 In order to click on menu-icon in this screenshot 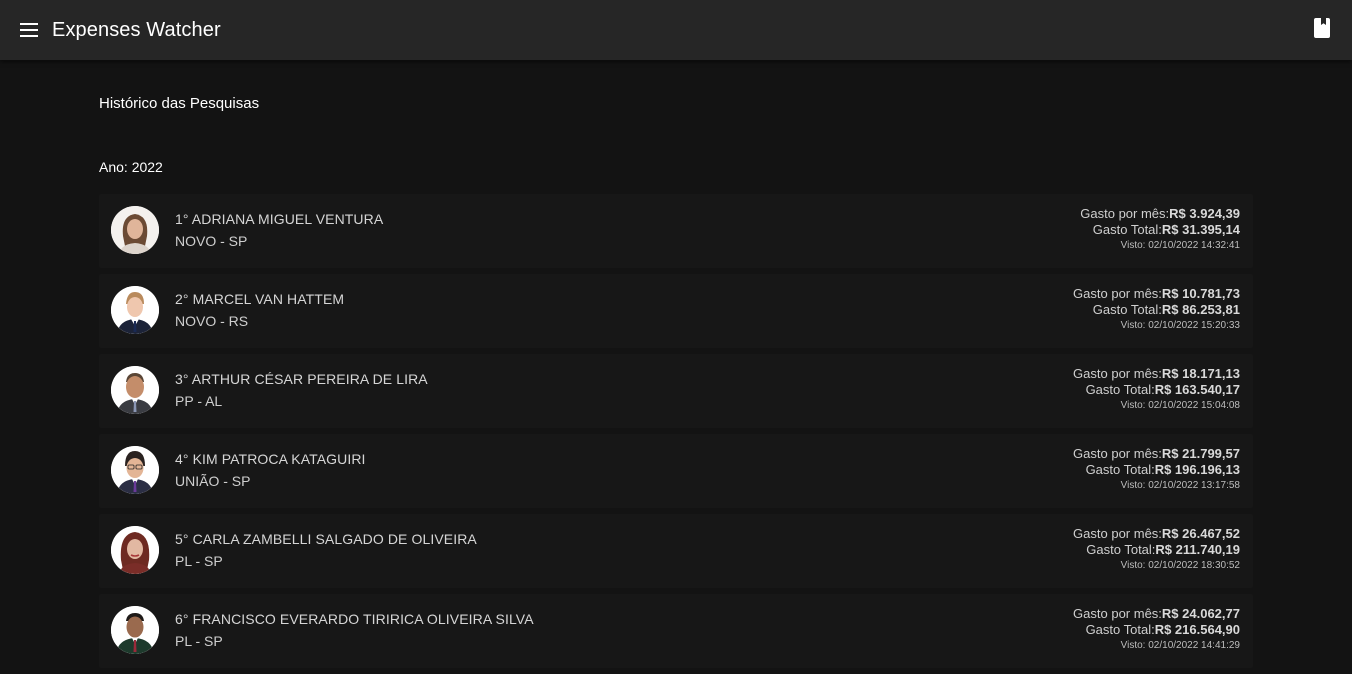, I will do `click(29, 30)`.